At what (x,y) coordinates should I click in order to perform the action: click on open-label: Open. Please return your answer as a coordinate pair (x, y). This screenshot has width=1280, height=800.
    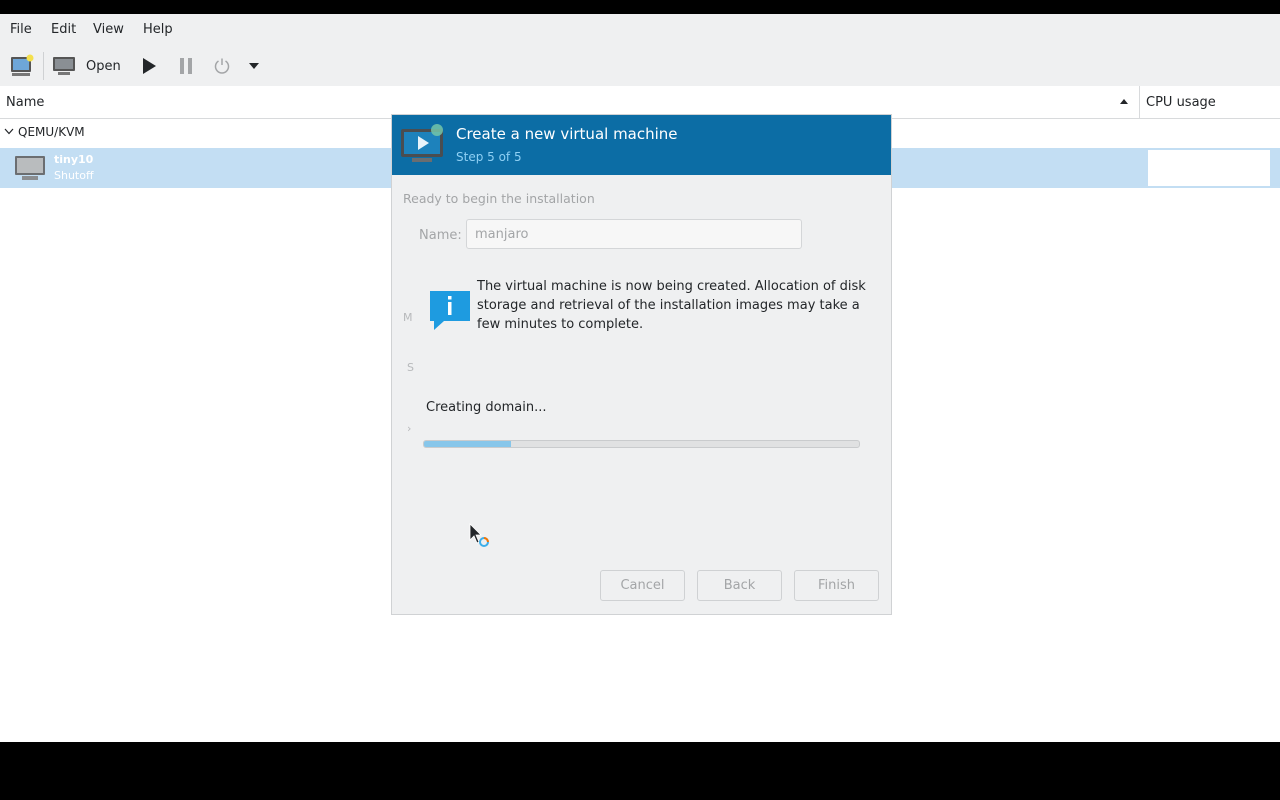
    Looking at the image, I should click on (103, 66).